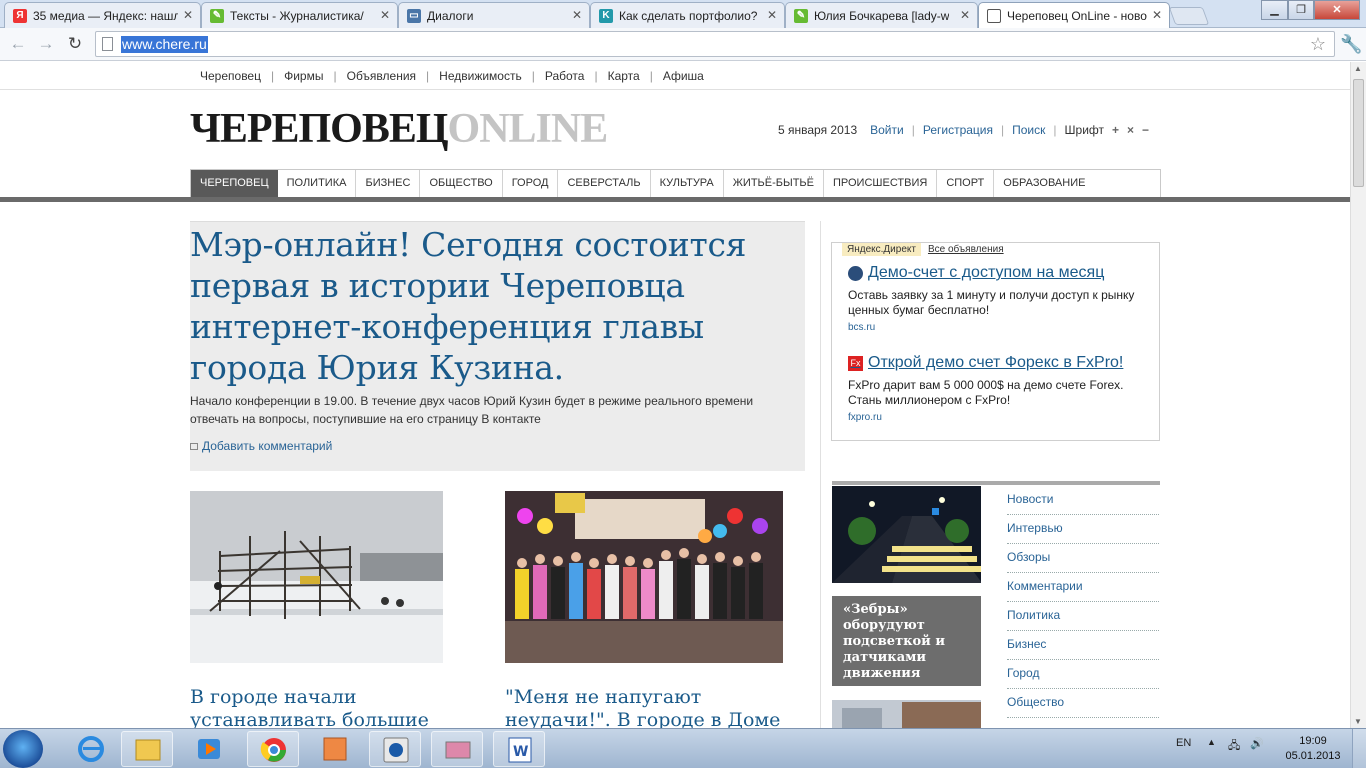  I want to click on section-link: Общество, so click(1083, 703).